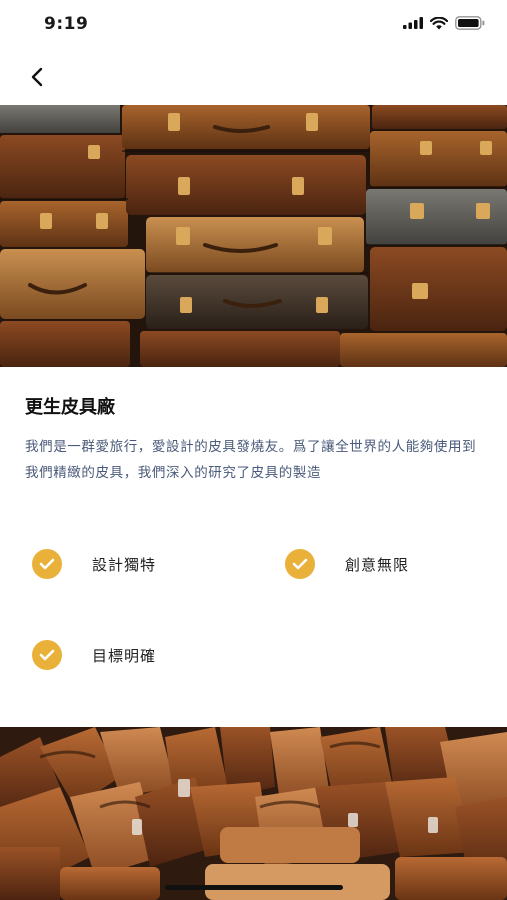  Describe the element at coordinates (66, 24) in the screenshot. I see `status-time: 9:19` at that location.